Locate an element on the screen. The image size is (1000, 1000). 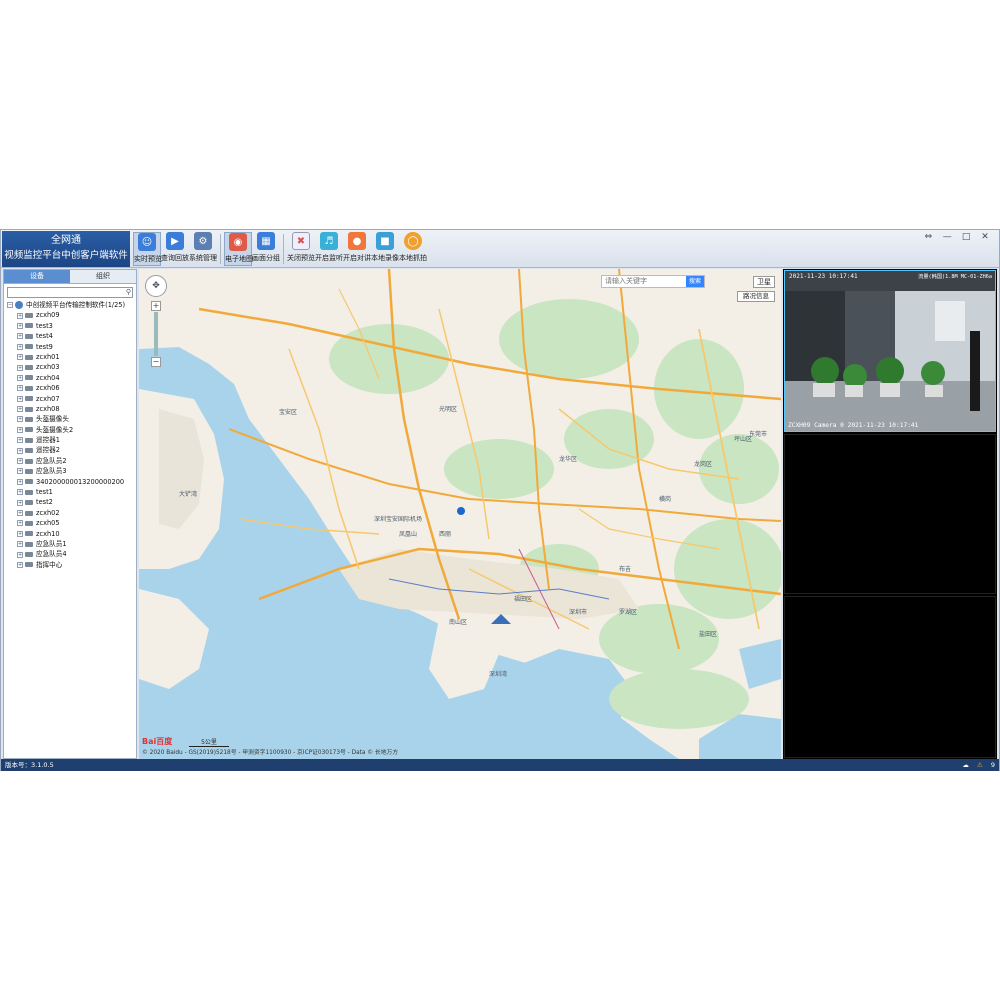
tree-device-item: + 头盔摄像头2 is located at coordinates (71, 430).